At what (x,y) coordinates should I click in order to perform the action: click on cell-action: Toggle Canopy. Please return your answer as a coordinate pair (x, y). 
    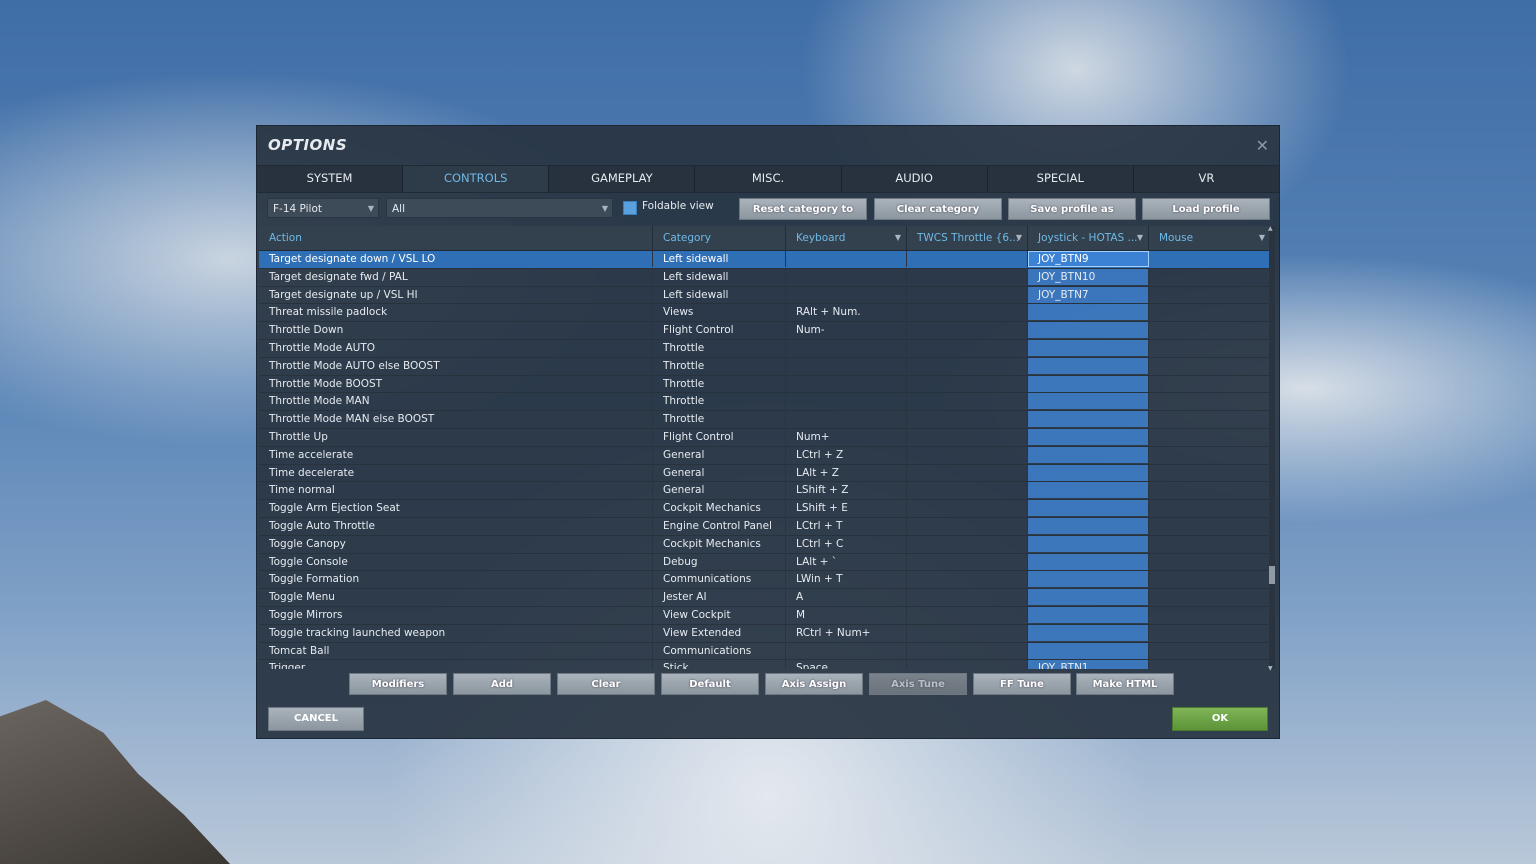
    Looking at the image, I should click on (456, 543).